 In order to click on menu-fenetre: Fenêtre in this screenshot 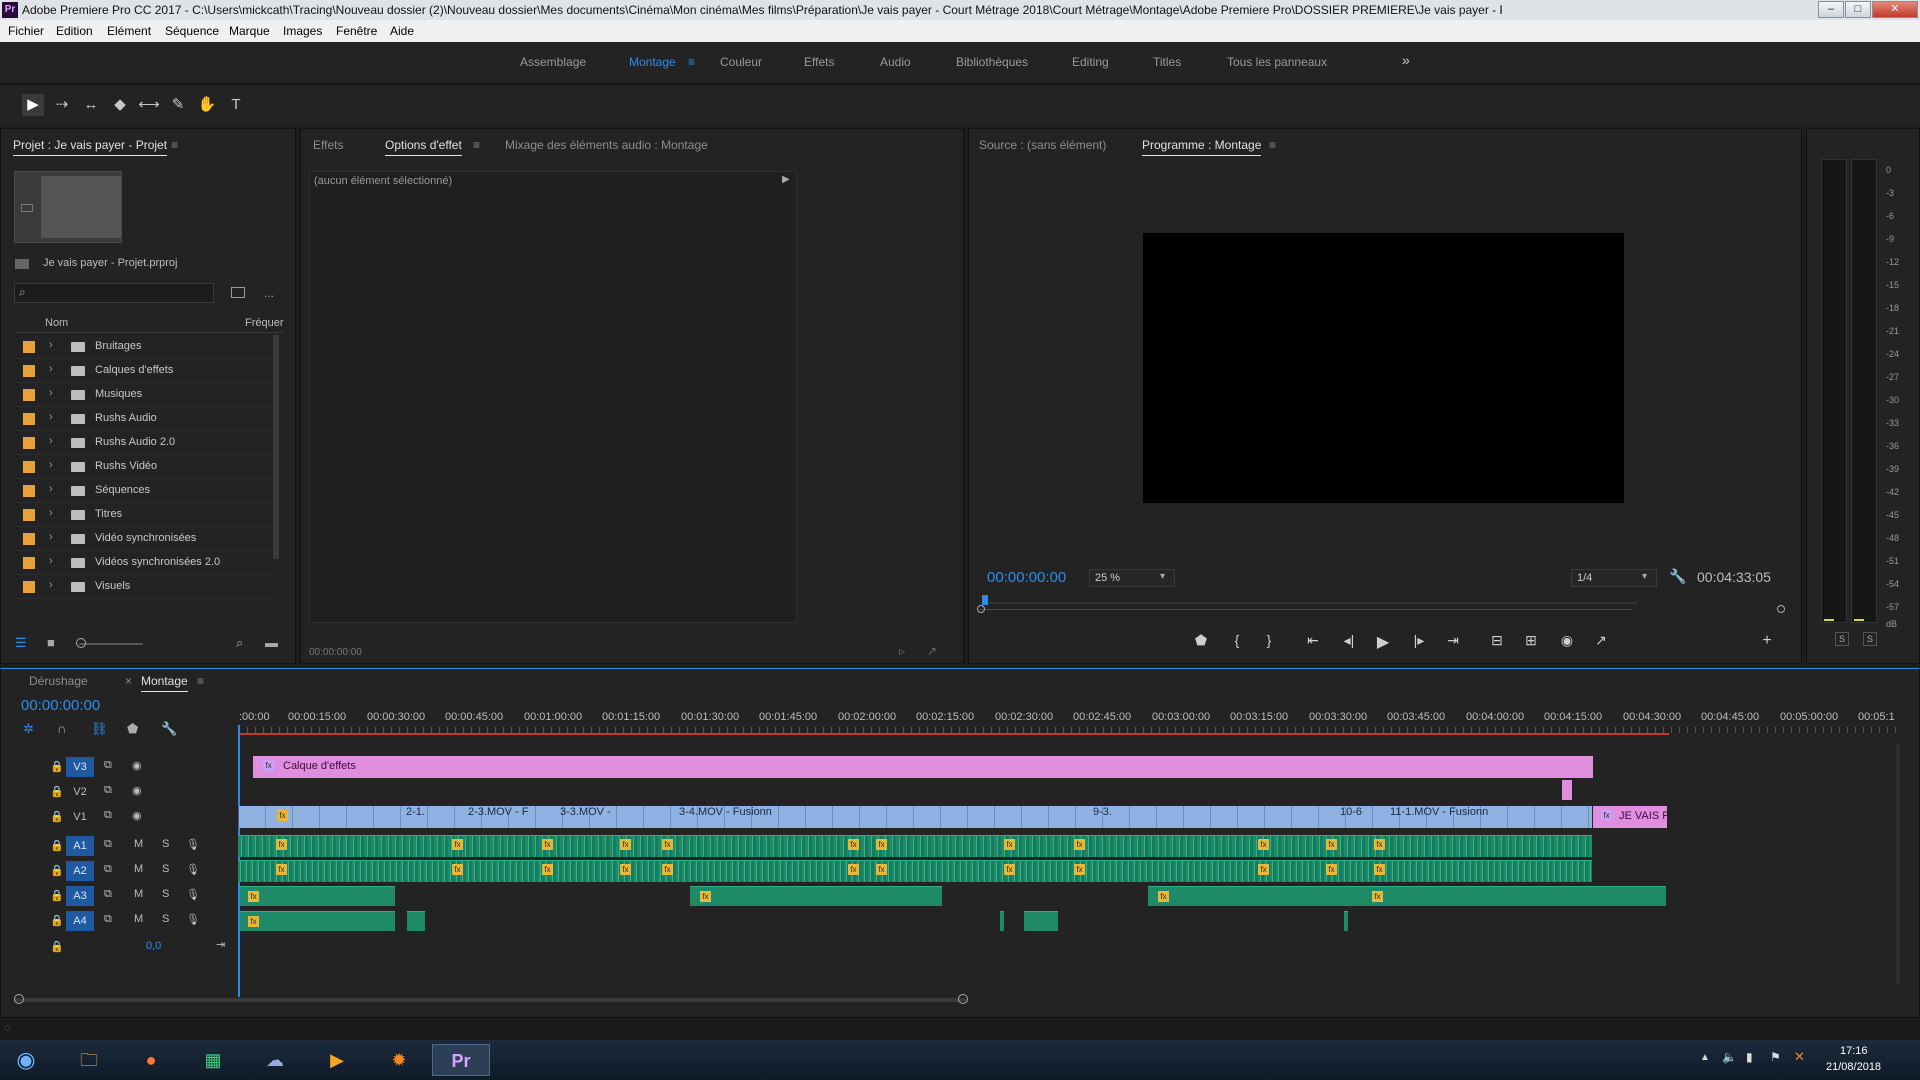, I will do `click(356, 31)`.